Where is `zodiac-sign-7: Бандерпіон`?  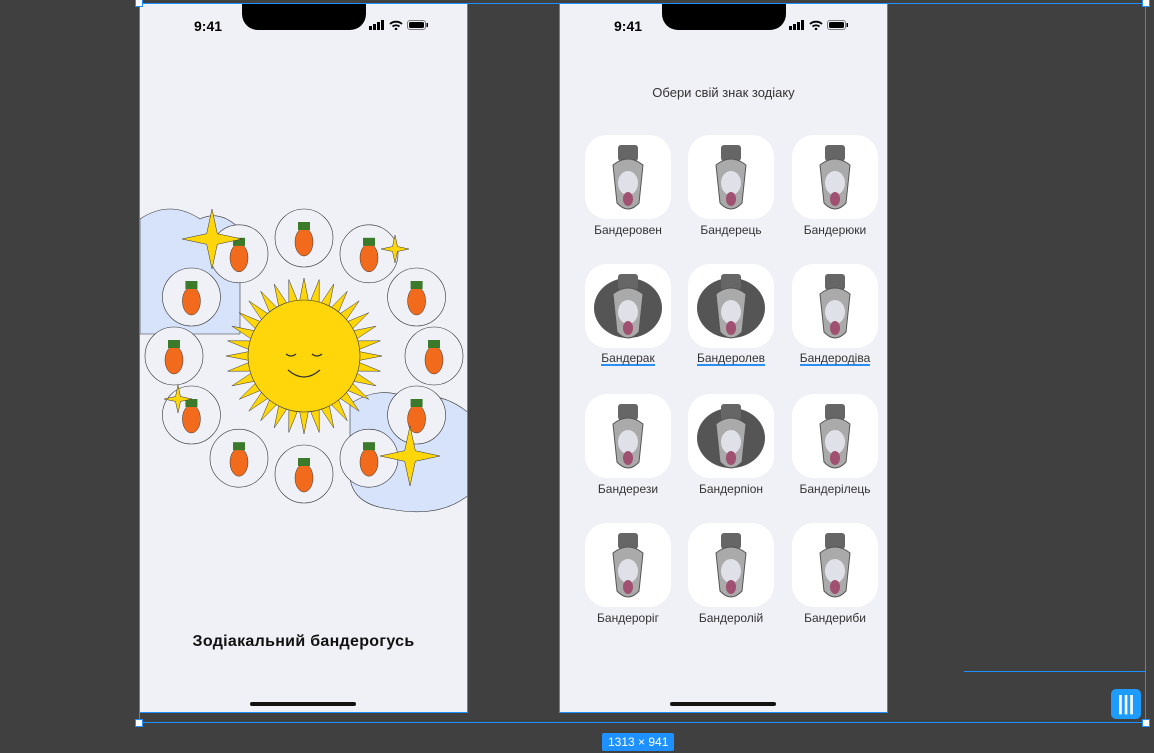 zodiac-sign-7: Бандерпіон is located at coordinates (731, 446).